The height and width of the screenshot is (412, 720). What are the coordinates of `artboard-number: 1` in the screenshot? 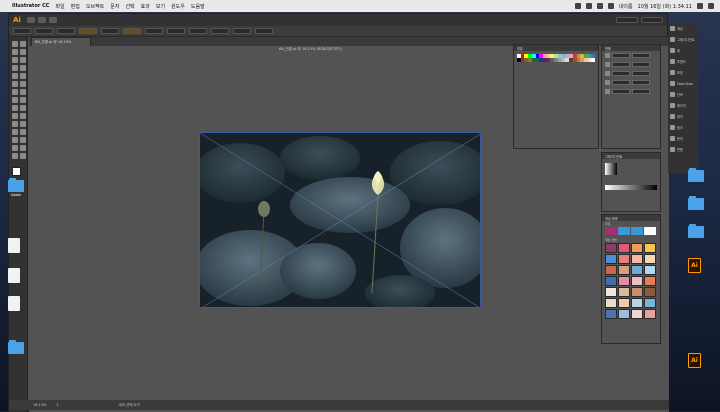 It's located at (57, 405).